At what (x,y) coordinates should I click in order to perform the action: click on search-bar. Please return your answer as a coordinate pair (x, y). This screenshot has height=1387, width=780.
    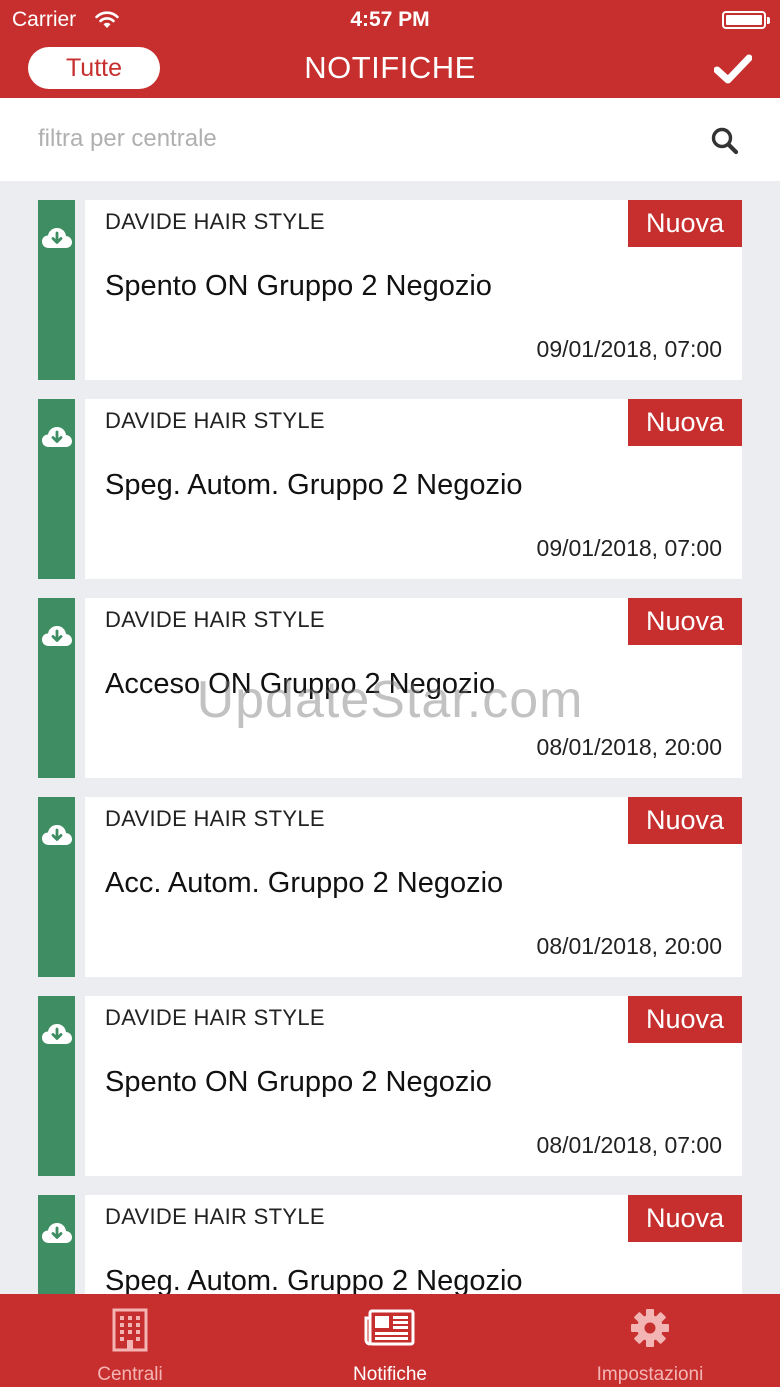
    Looking at the image, I should click on (390, 139).